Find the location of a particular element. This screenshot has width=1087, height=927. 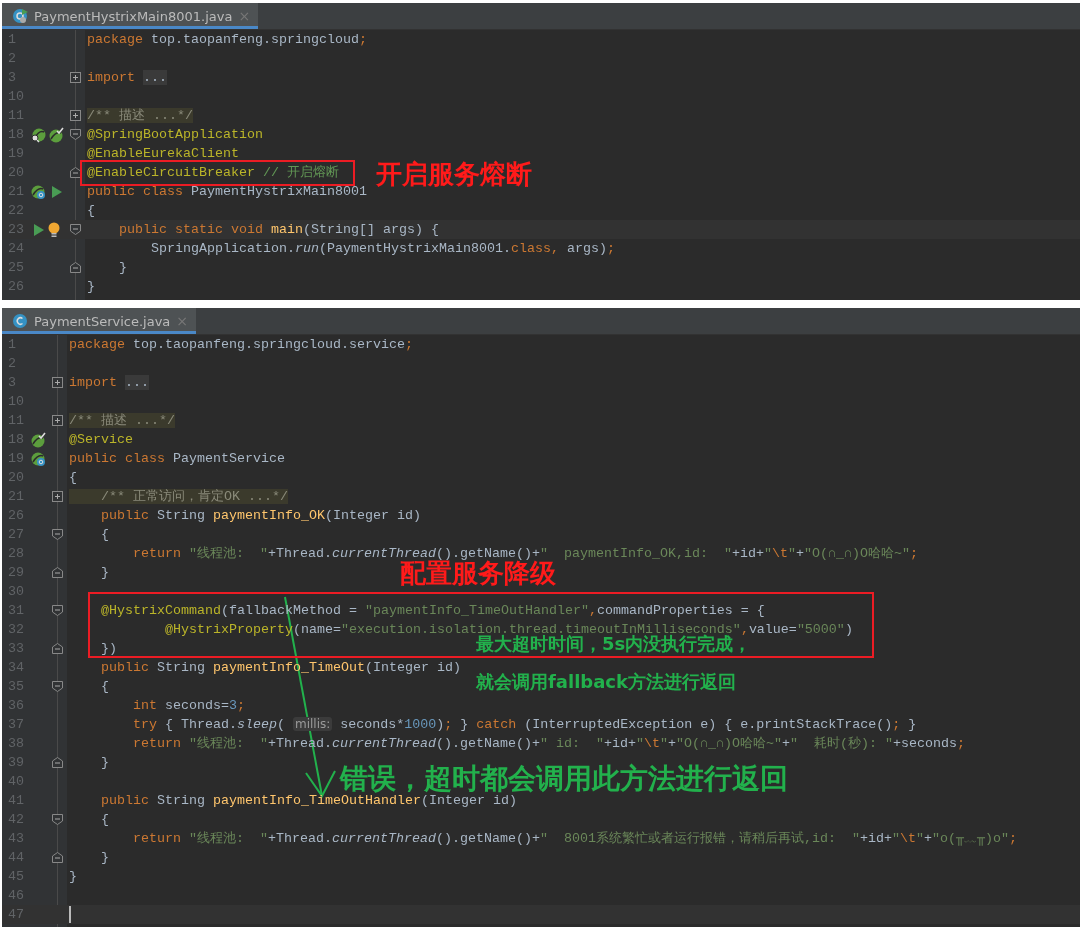

code-line: package top.taopanfeng.springcloud.service; is located at coordinates (241, 344).